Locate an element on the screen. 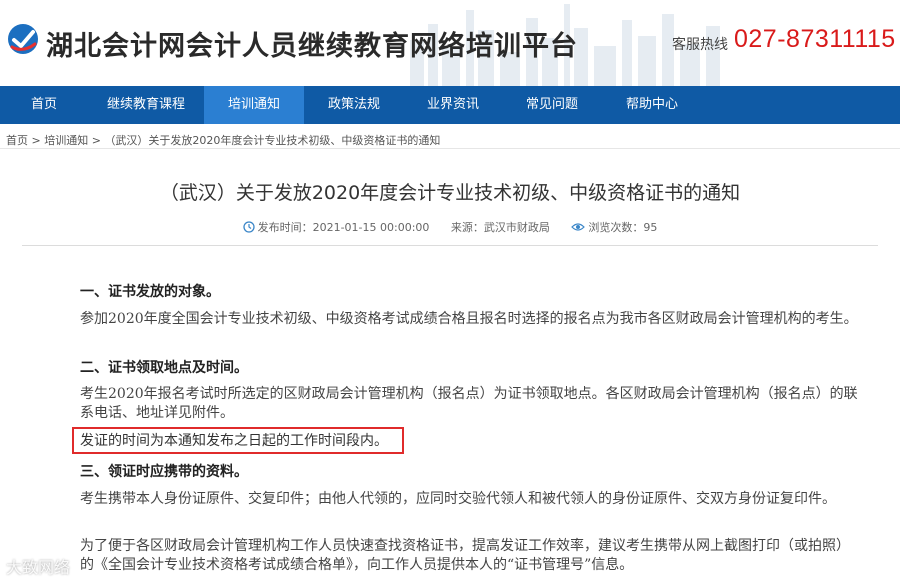 This screenshot has width=900, height=585. breadcrumb-current: （武汉）关于发放2020年度会计专业技术初级、中级资格证书的通知 is located at coordinates (272, 140).